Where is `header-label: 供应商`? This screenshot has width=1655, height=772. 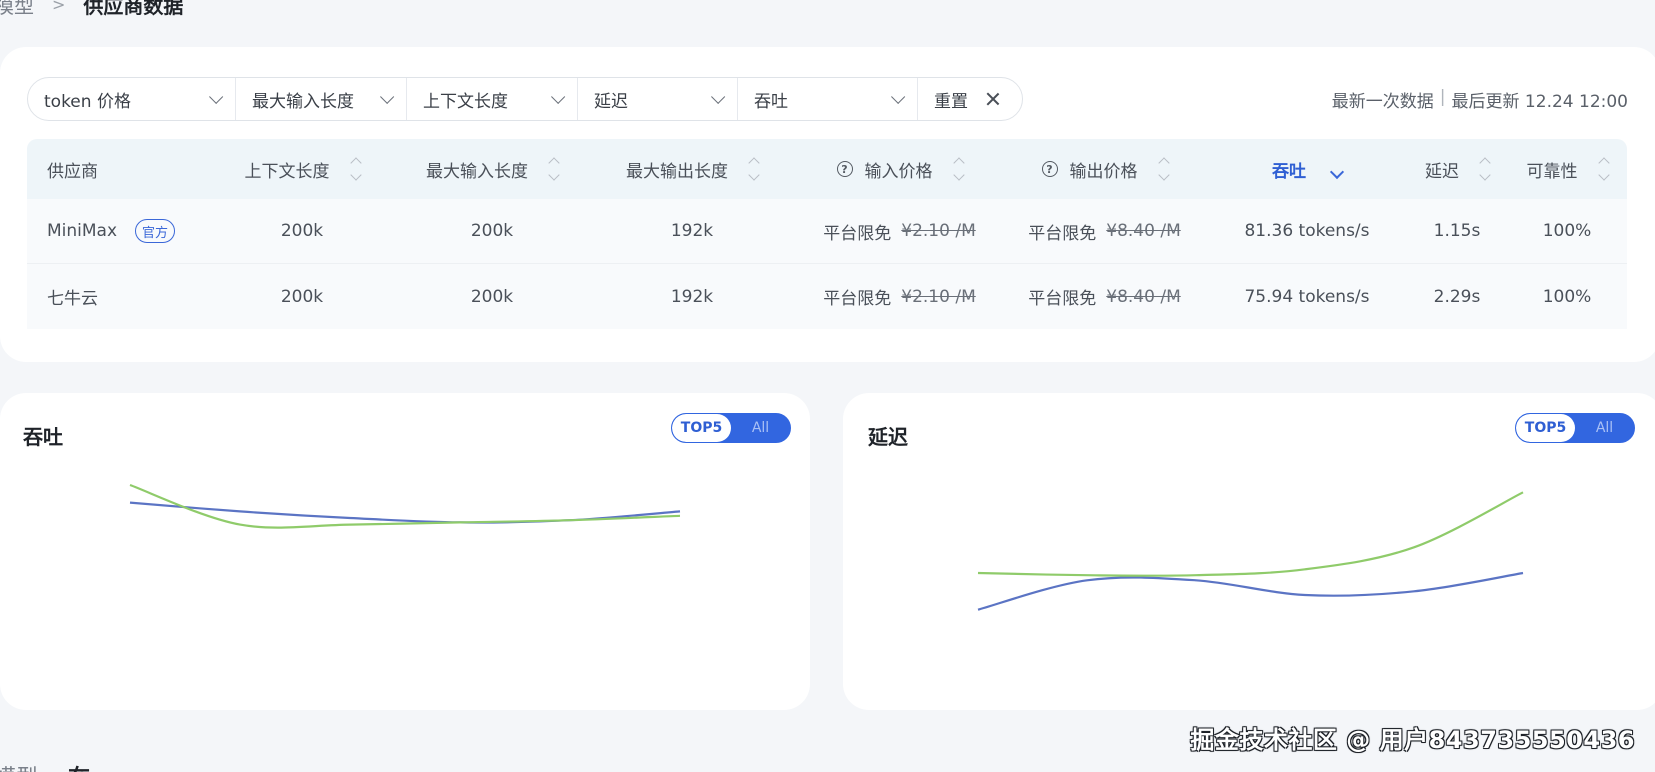 header-label: 供应商 is located at coordinates (72, 171).